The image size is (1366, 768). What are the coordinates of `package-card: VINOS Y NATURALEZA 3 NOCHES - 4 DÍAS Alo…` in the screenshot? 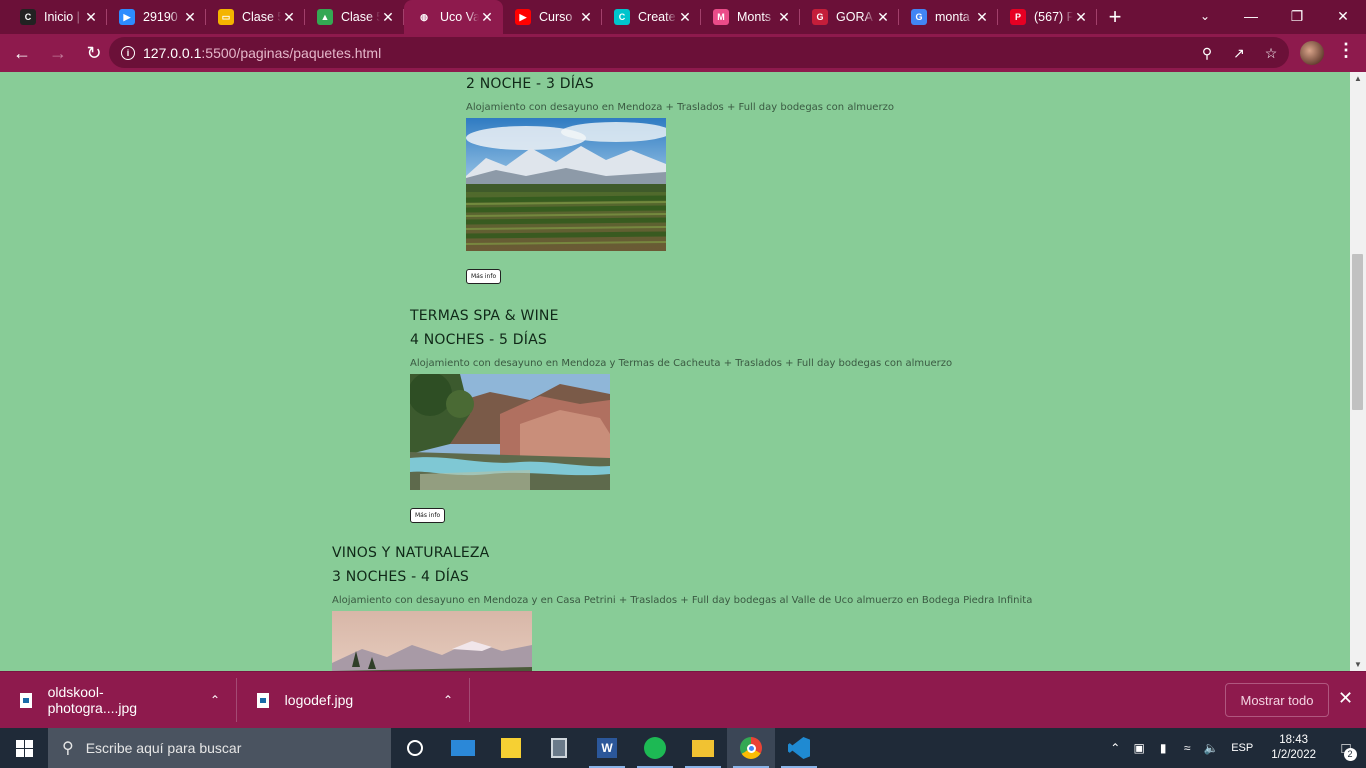 It's located at (682, 606).